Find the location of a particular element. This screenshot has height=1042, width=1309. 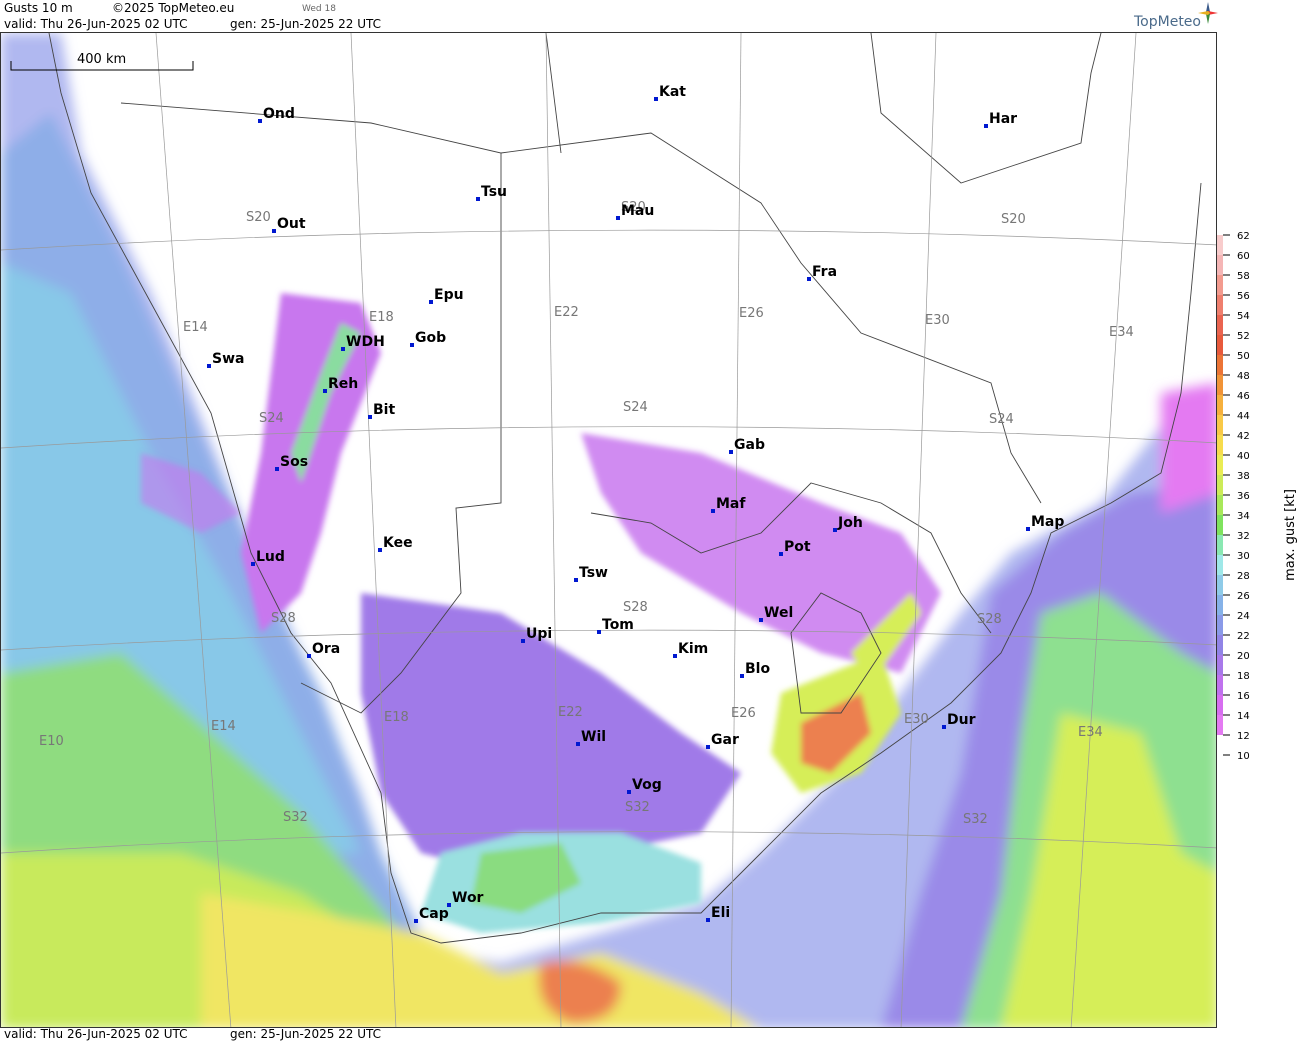

city-sos: Sos is located at coordinates (291, 462).